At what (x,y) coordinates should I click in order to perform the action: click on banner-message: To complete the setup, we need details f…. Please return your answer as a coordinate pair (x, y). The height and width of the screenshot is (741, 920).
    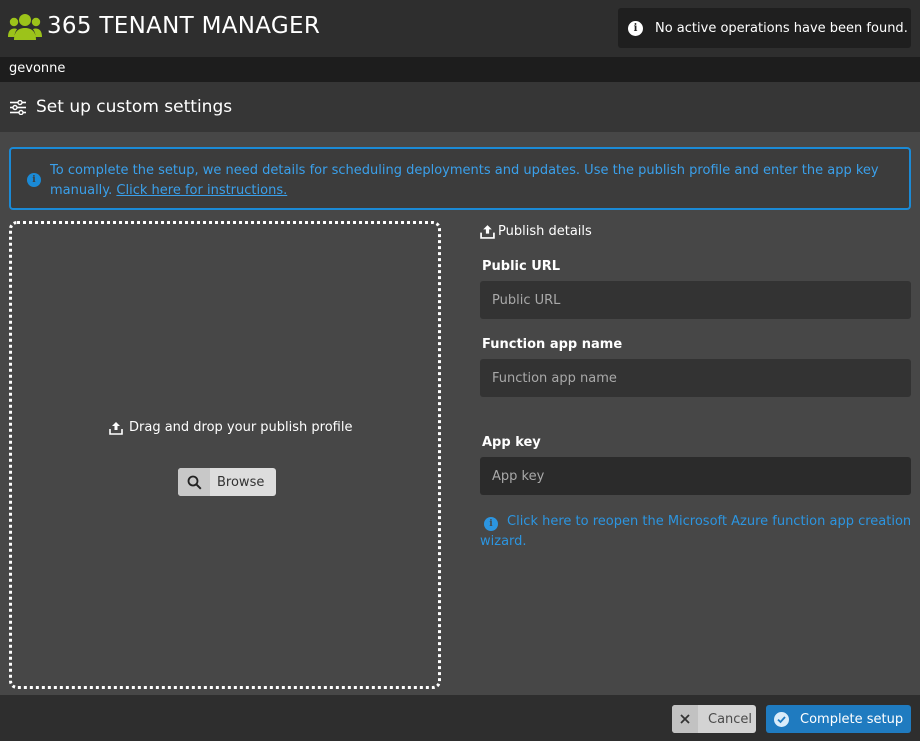
    Looking at the image, I should click on (475, 181).